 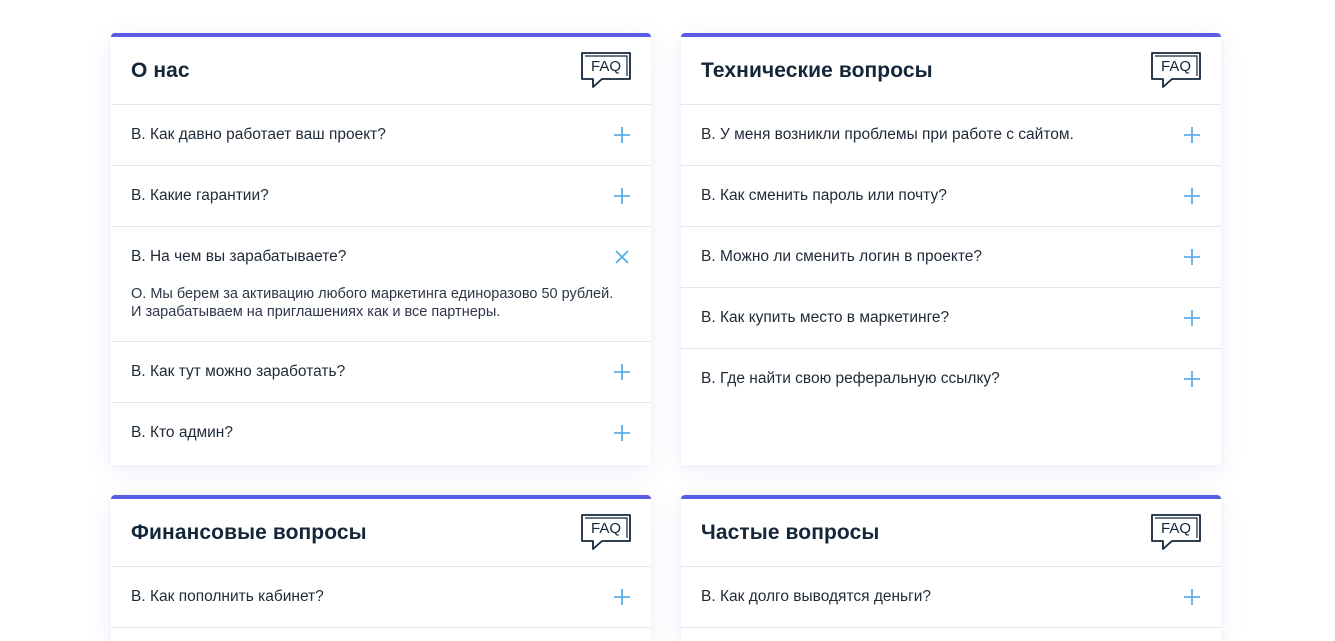 I want to click on faq-question: В. Как купить место в маркетинге?, so click(x=825, y=317).